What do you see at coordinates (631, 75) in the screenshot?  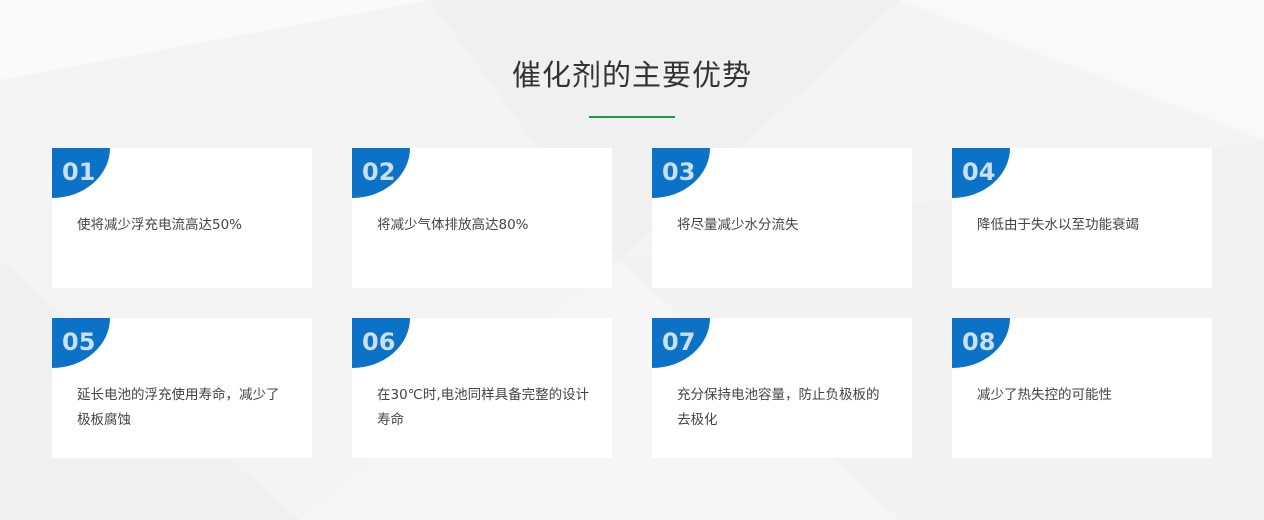 I see `section-title: 催化剂的主要优势` at bounding box center [631, 75].